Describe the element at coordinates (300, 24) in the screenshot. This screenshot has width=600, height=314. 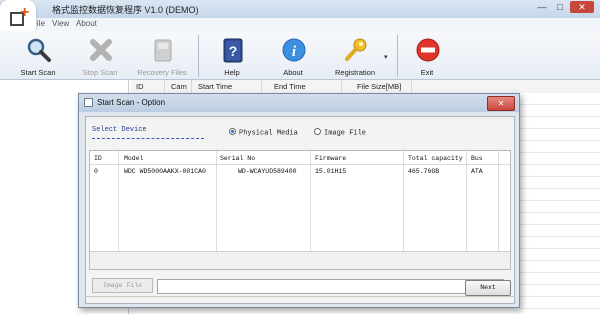
I see `menu-bar: File View About` at that location.